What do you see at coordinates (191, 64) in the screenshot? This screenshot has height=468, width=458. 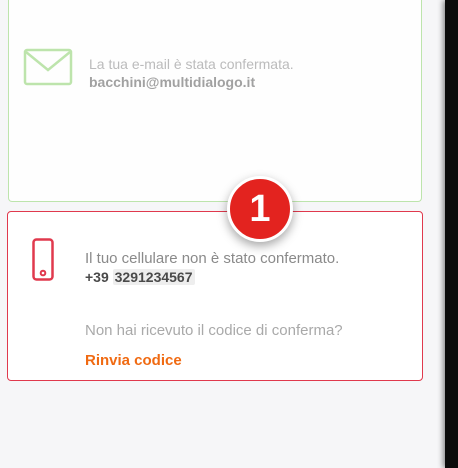 I see `email-confirmed-message: La tua e-mail è stata confermata.` at bounding box center [191, 64].